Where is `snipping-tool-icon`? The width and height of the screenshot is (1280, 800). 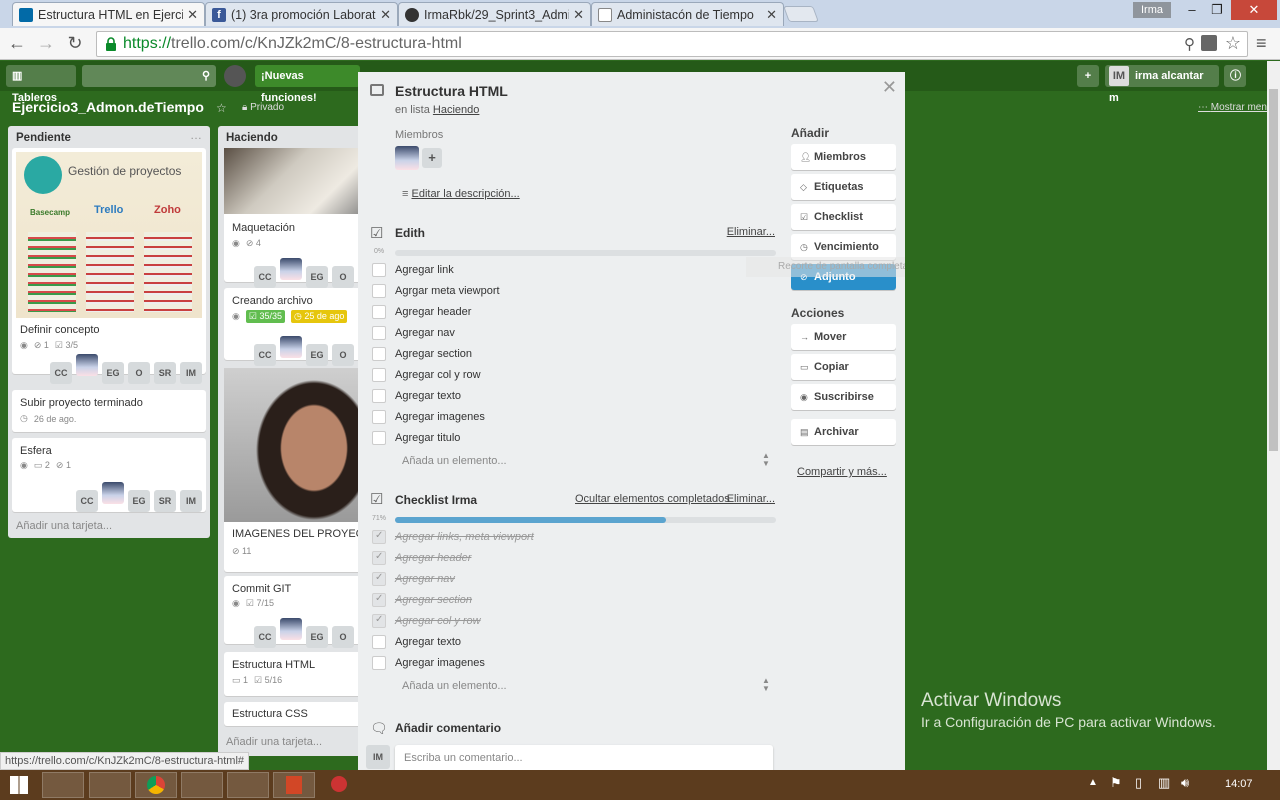 snipping-tool-icon is located at coordinates (339, 784).